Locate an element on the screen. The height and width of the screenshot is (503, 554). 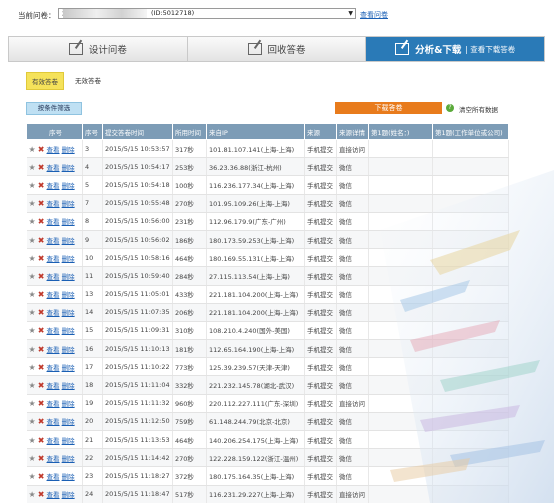
invalid-responses-tab: 无效答卷 is located at coordinates (88, 81).